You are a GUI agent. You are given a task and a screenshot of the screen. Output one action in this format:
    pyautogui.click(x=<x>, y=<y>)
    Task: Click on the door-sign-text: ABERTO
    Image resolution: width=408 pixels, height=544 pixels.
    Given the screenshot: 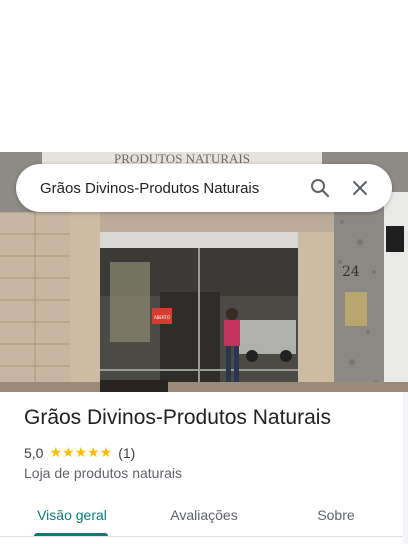 What is the action you would take?
    pyautogui.click(x=162, y=317)
    